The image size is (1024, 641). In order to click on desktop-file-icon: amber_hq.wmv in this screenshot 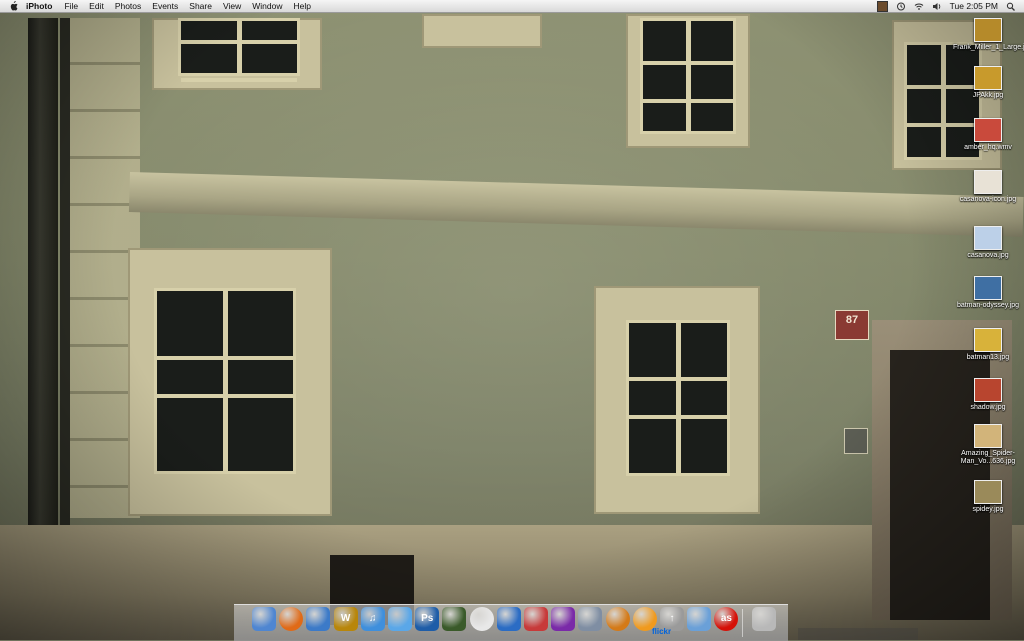, I will do `click(988, 135)`.